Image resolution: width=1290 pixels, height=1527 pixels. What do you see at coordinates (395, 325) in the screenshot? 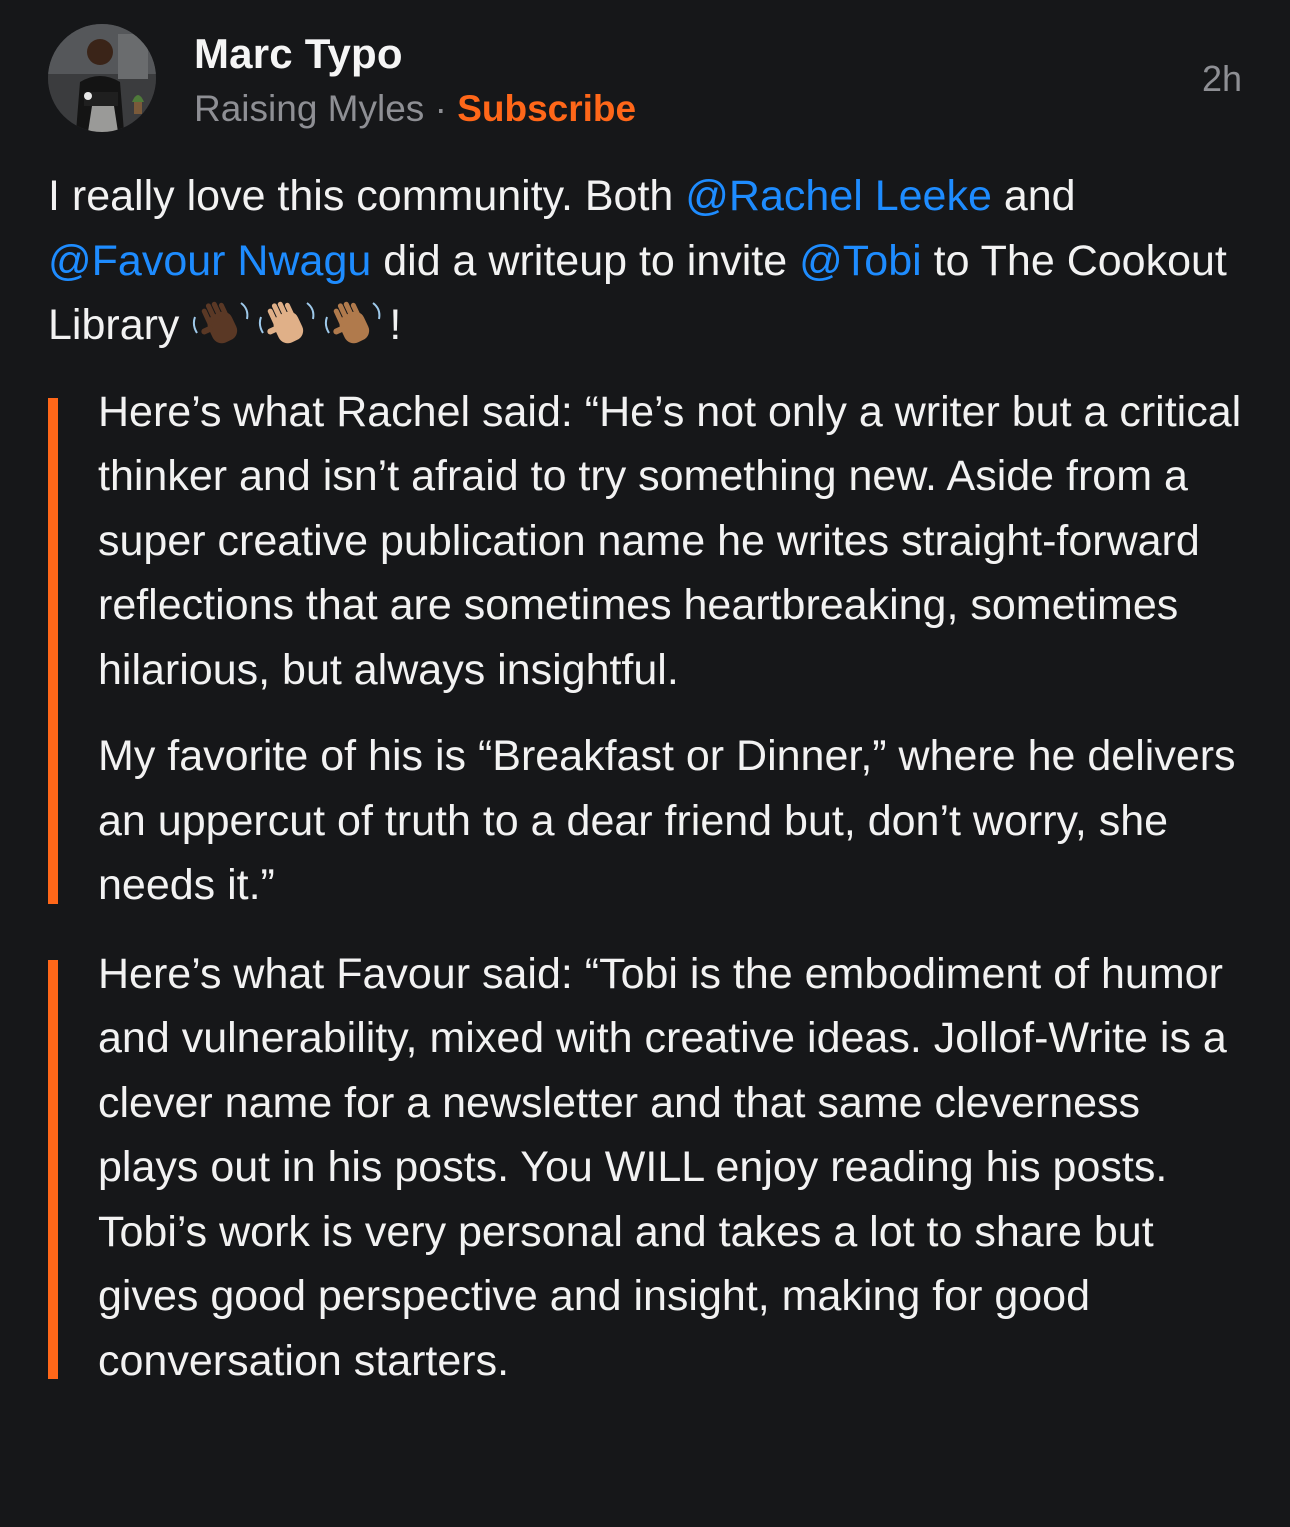
I see `intro-text-5: !` at bounding box center [395, 325].